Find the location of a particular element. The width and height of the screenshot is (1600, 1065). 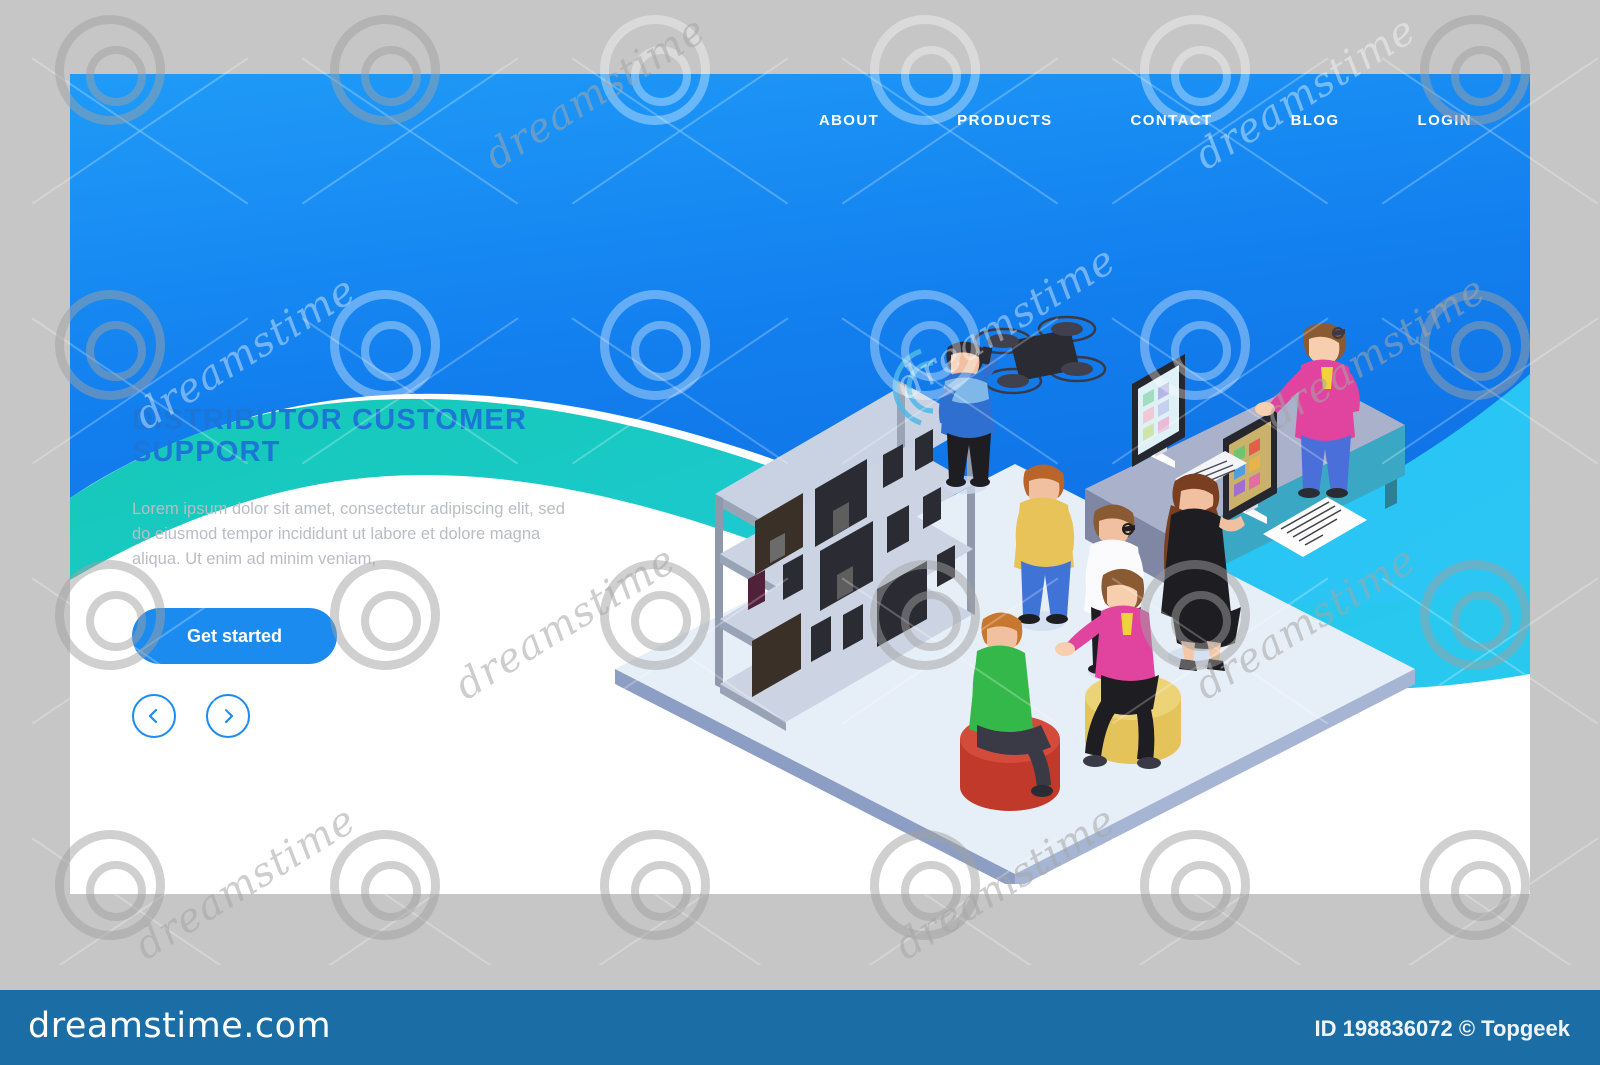

carousel-next-button is located at coordinates (228, 716).